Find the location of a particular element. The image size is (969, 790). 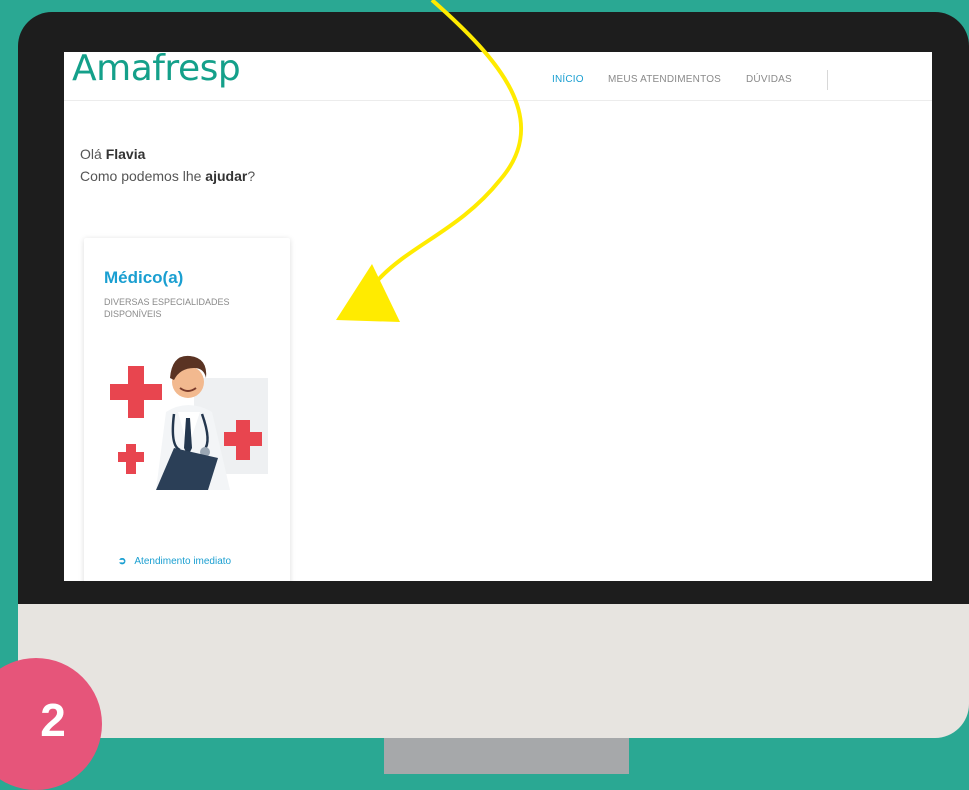

nav-item-meus-atendimentos: MEUS ATENDIMENTOS is located at coordinates (664, 79).